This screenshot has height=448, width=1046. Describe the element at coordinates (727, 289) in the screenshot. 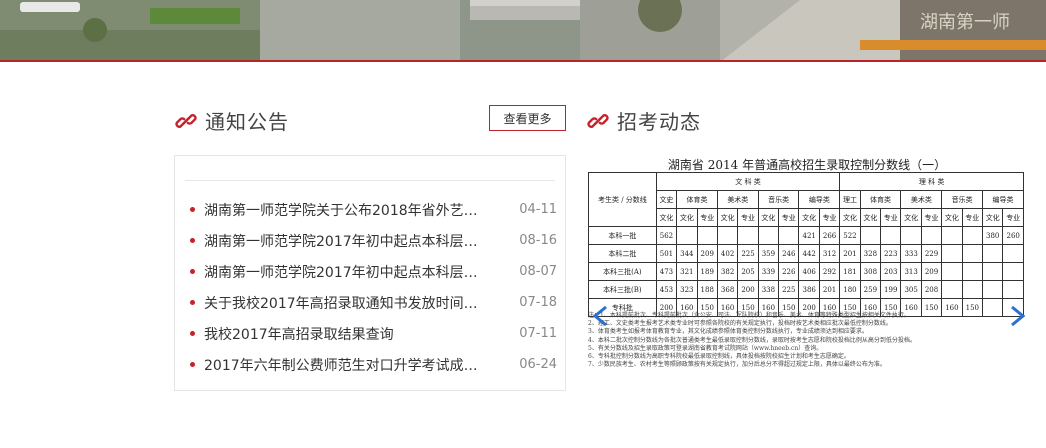

I see `table-cell: 368` at that location.